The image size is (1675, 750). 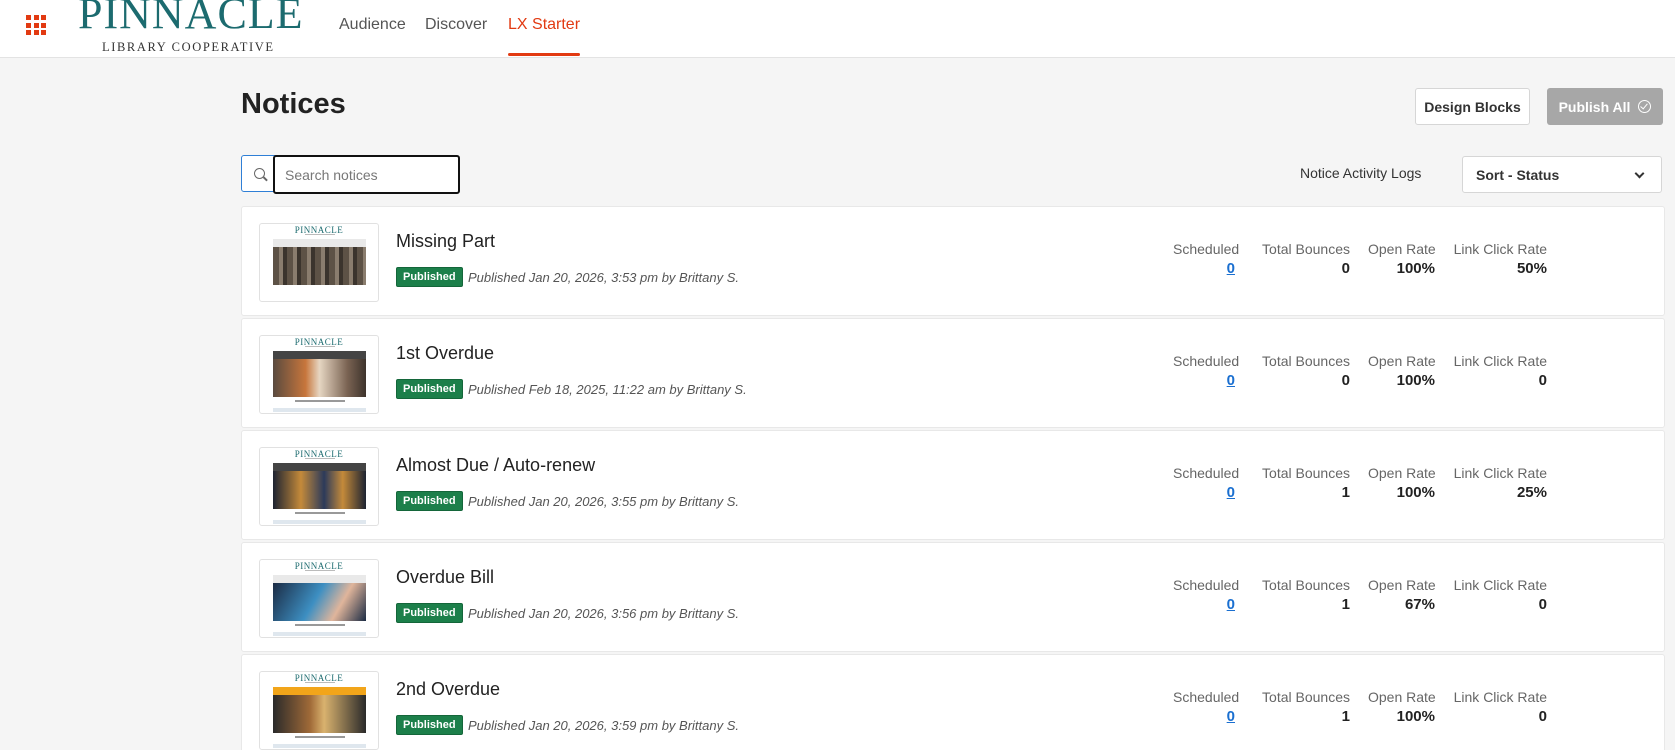 I want to click on stat-open-rate: Open Rate 67%, so click(x=1402, y=595).